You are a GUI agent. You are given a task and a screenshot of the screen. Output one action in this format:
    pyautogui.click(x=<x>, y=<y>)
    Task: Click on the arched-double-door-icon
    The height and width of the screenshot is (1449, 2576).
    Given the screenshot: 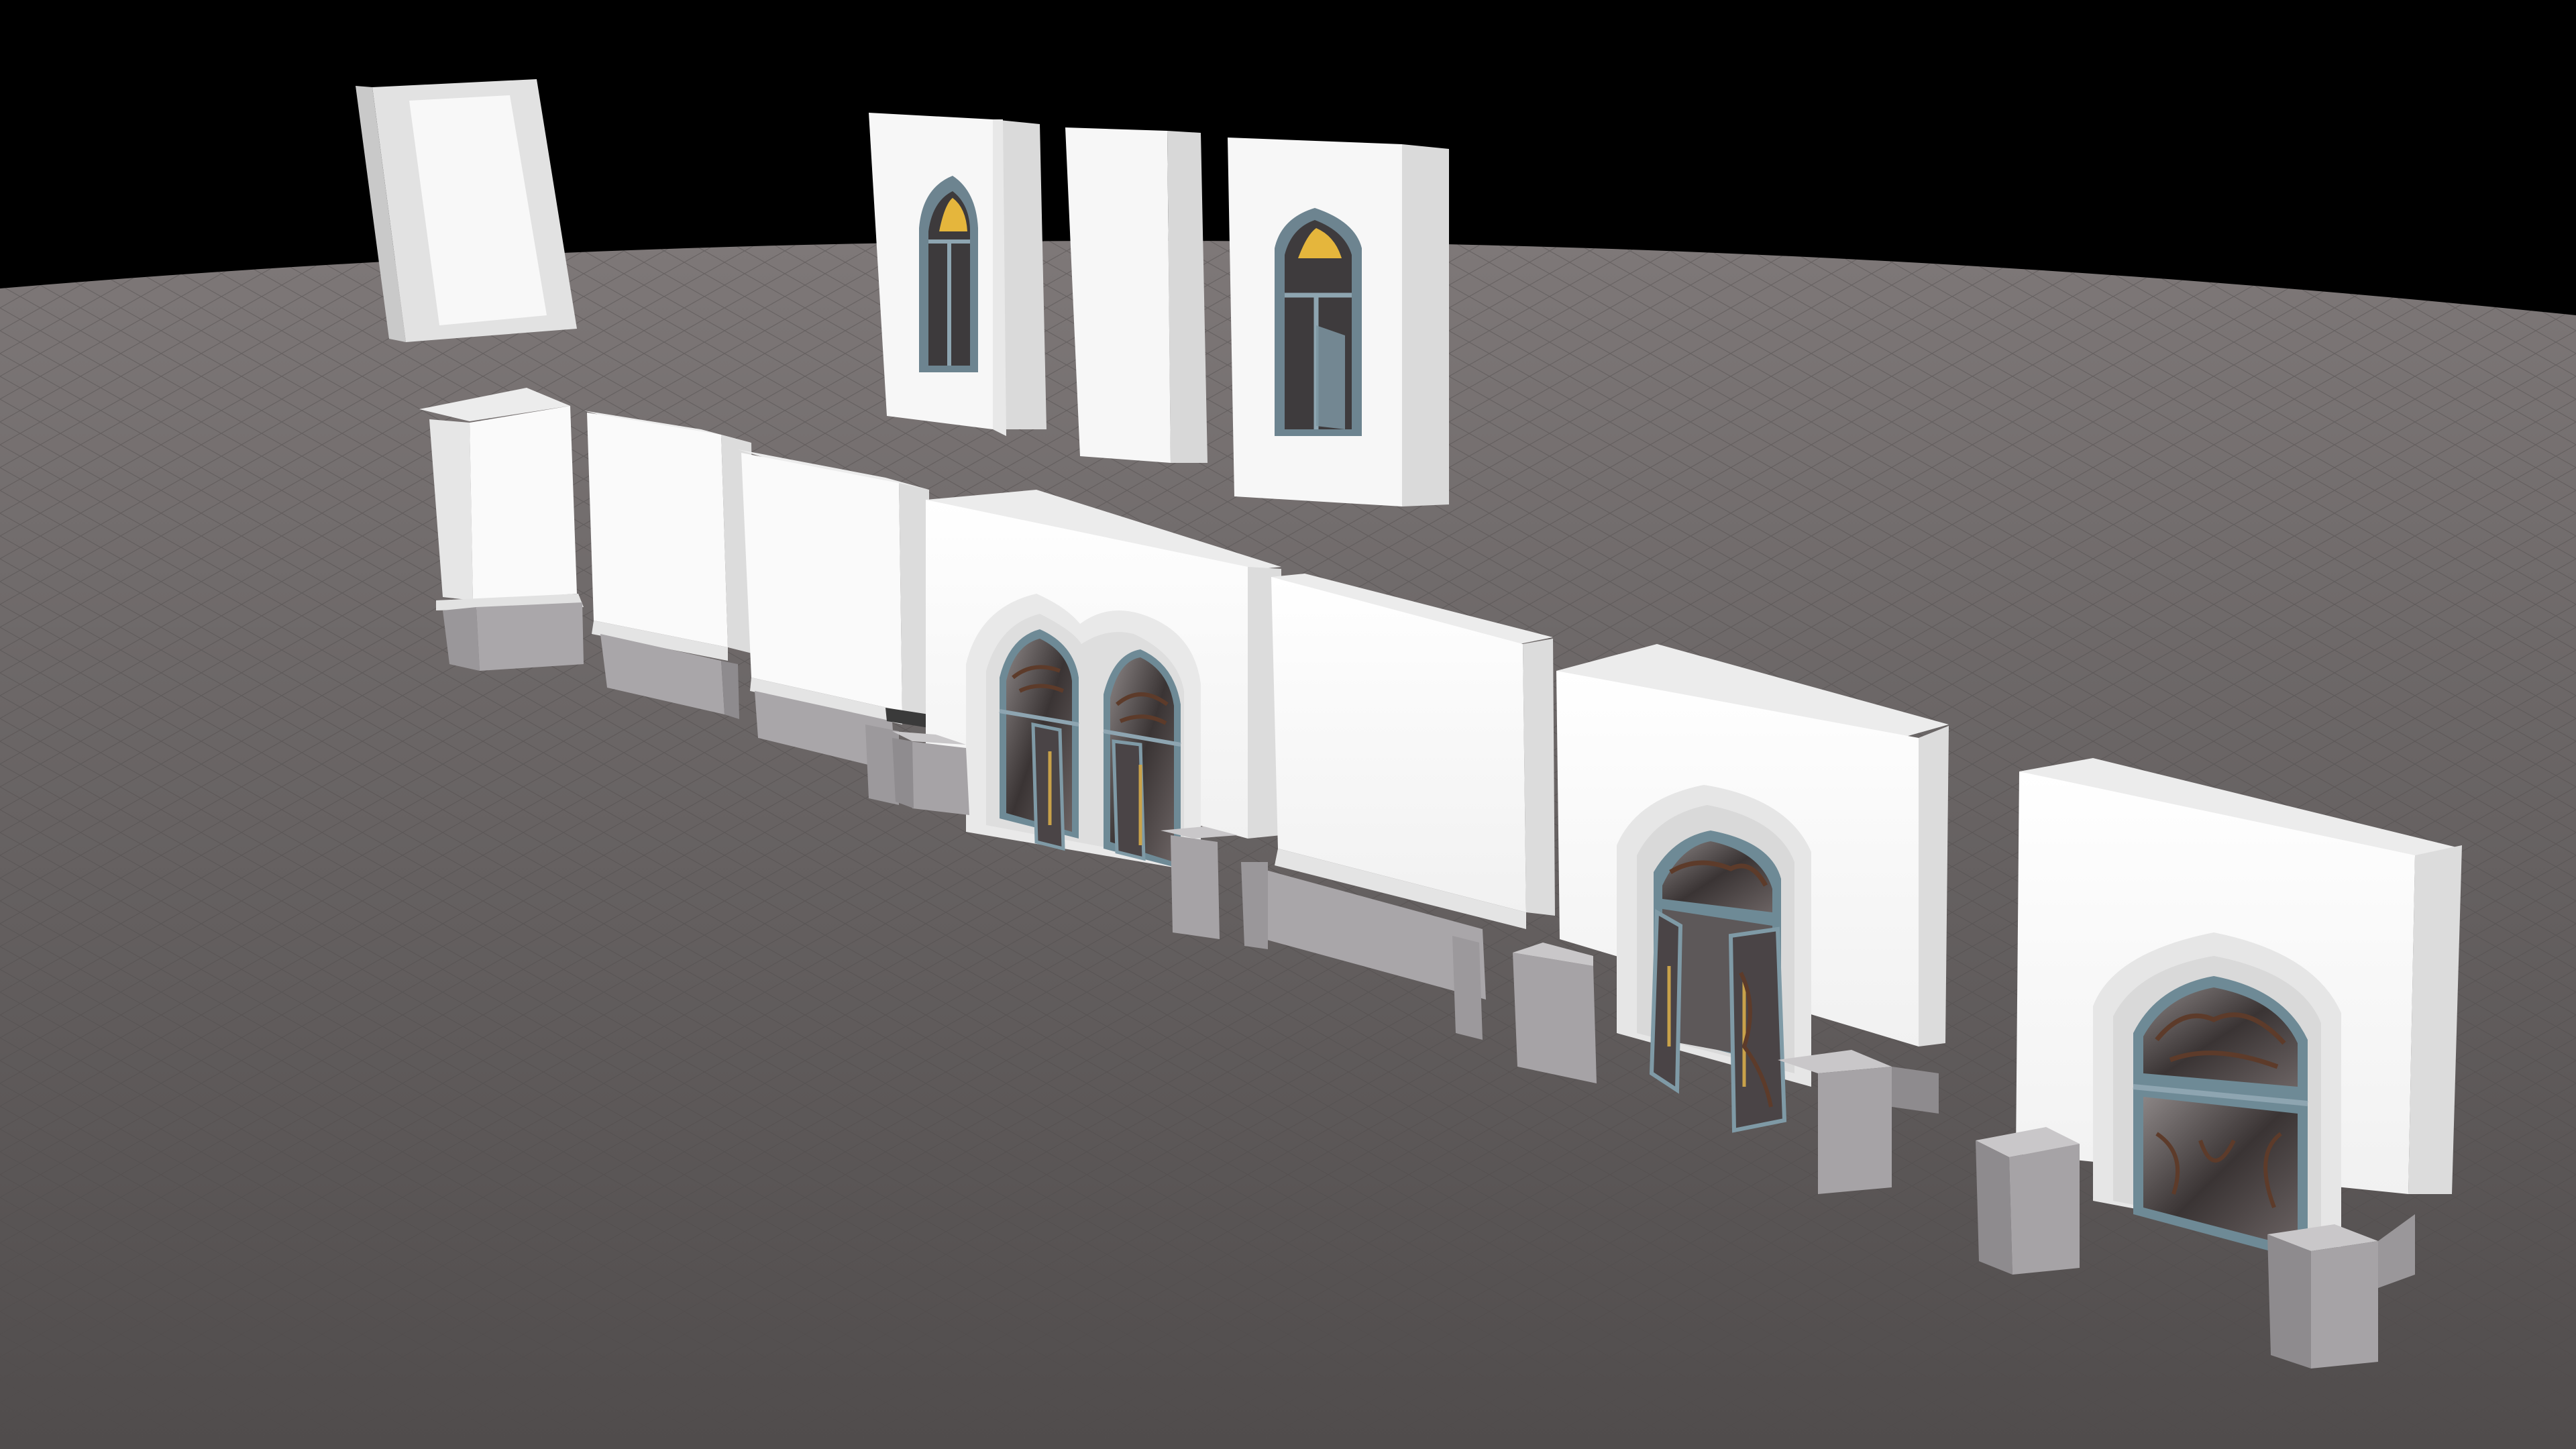 What is the action you would take?
    pyautogui.click(x=2220, y=1118)
    